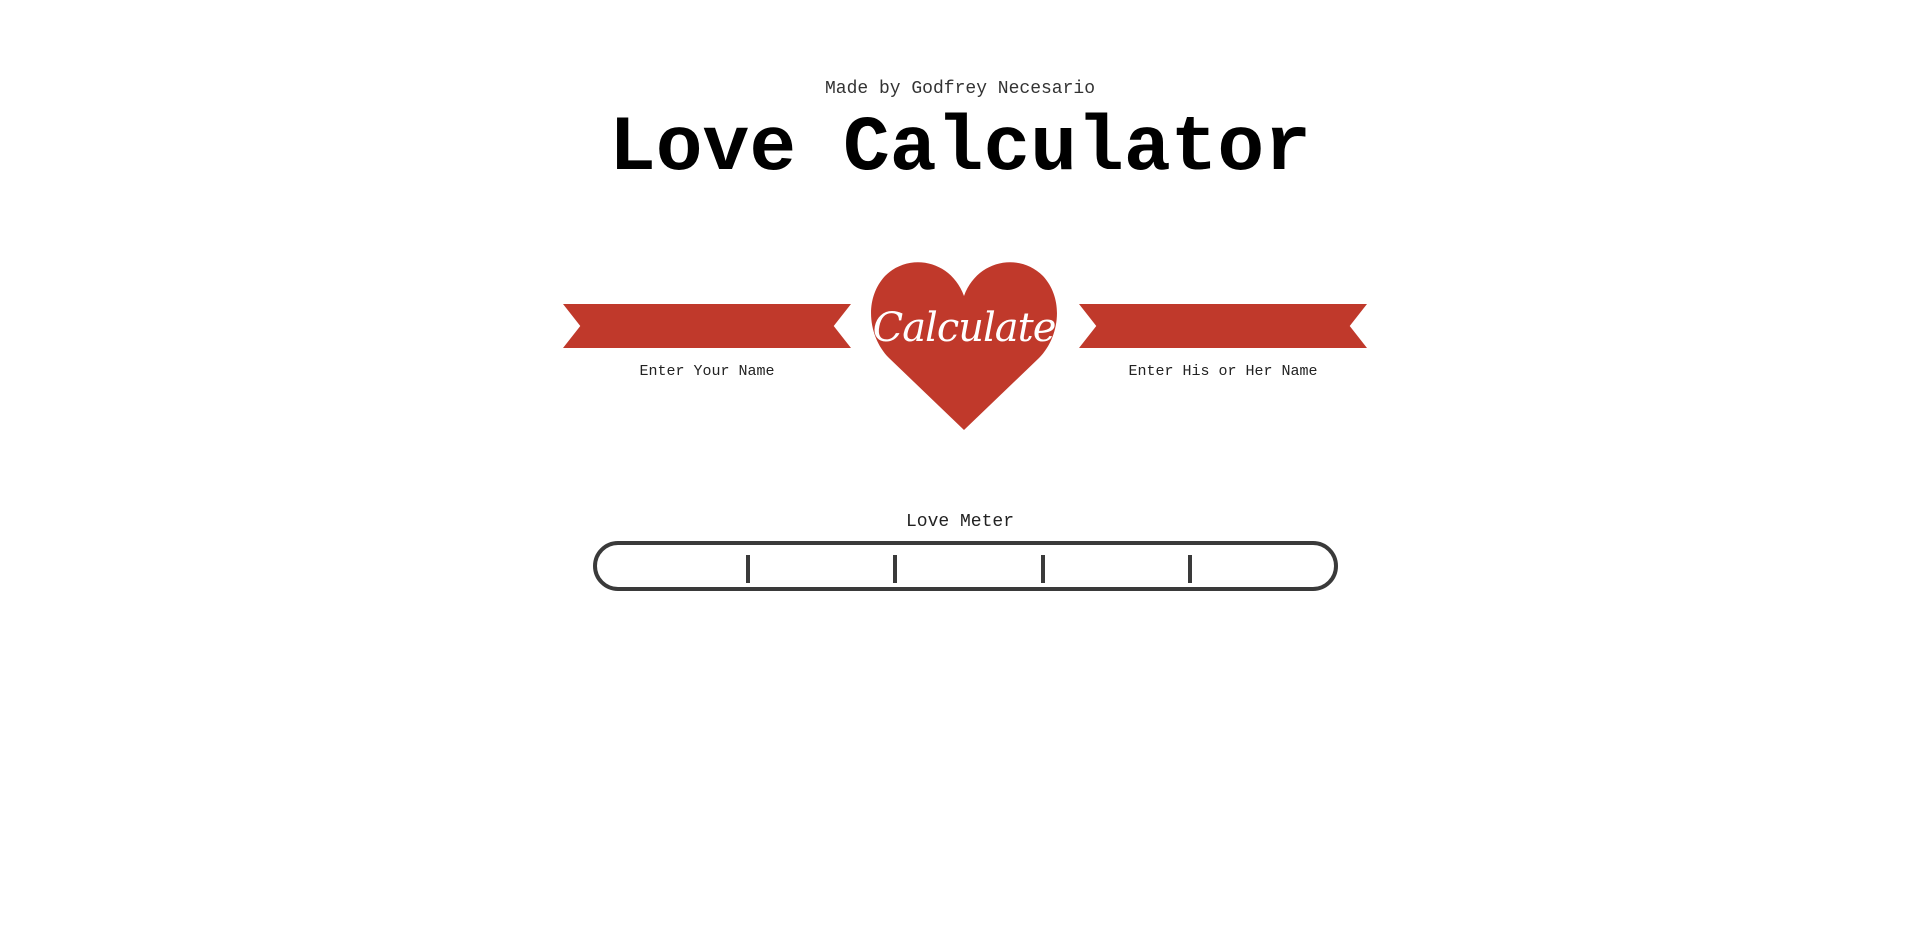 This screenshot has height=935, width=1920. Describe the element at coordinates (965, 566) in the screenshot. I see `love-meter` at that location.